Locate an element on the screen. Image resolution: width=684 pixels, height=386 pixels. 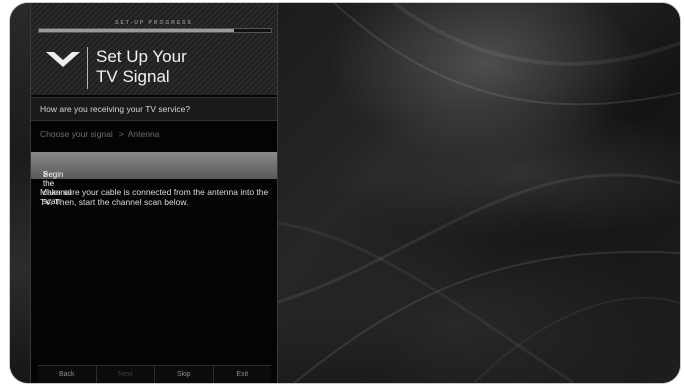
begin-channel-scan-button: > Begin the channel scan is located at coordinates (154, 179).